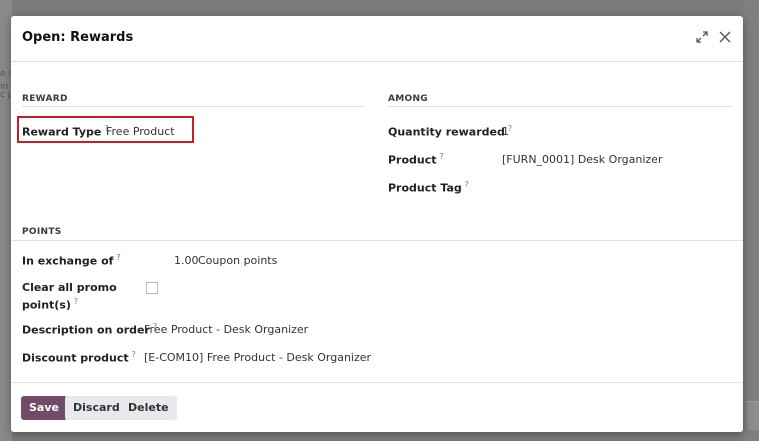 This screenshot has width=759, height=441. Describe the element at coordinates (71, 260) in the screenshot. I see `exchange-label: In exchange of?` at that location.